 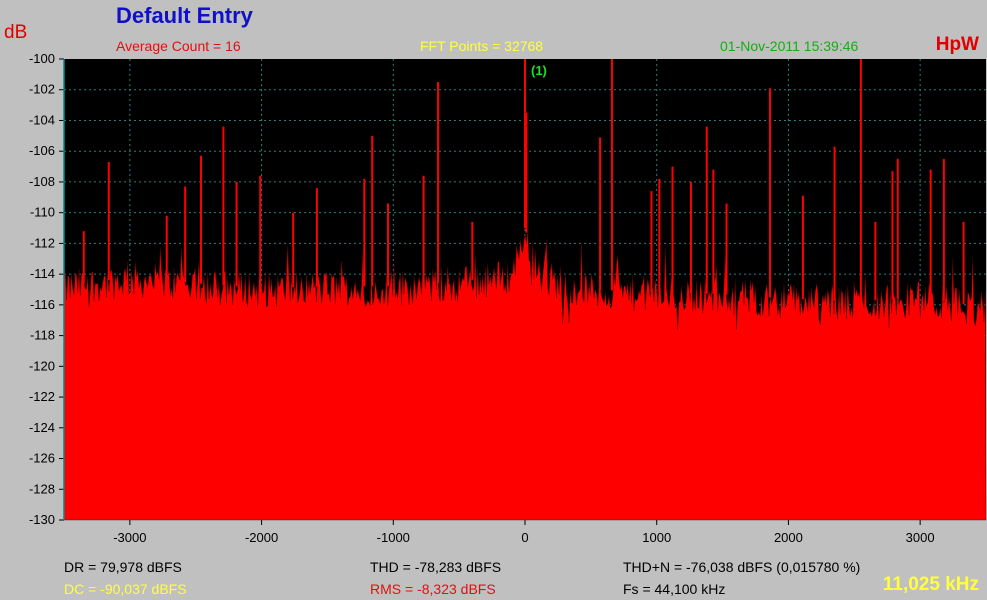 I want to click on y-tick-label: -130, so click(x=42, y=519).